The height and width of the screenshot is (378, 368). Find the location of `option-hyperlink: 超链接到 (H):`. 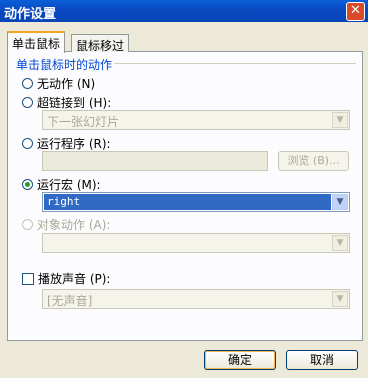

option-hyperlink: 超链接到 (H): is located at coordinates (66, 102).